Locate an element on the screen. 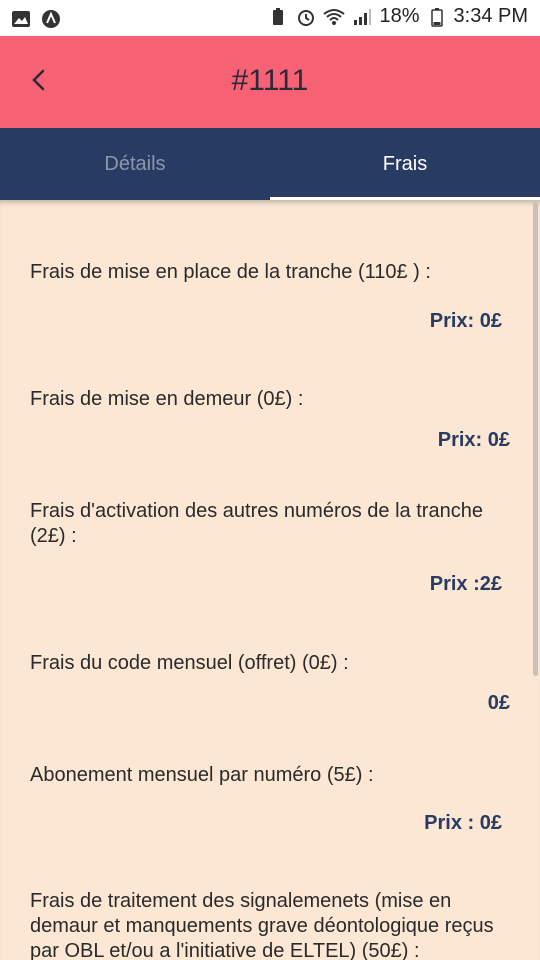 This screenshot has height=960, width=540. fee-price: Prix : 0£ is located at coordinates (463, 823).